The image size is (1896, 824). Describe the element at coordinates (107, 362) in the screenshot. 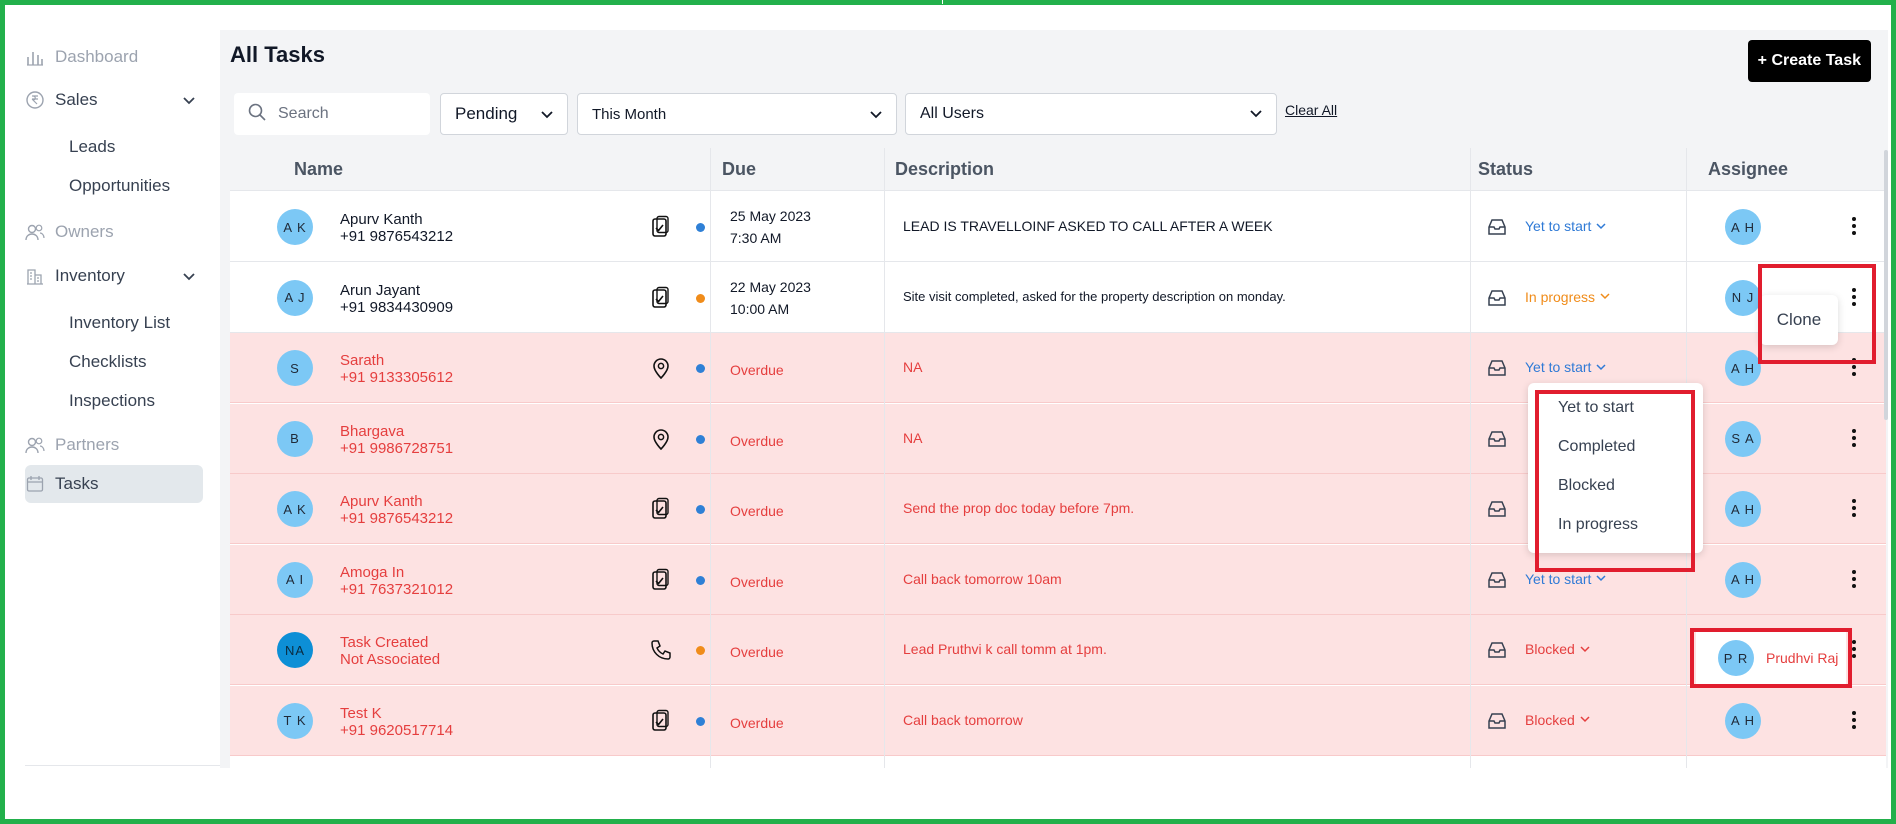

I see `sidebar-item-checklists: Checklists` at that location.